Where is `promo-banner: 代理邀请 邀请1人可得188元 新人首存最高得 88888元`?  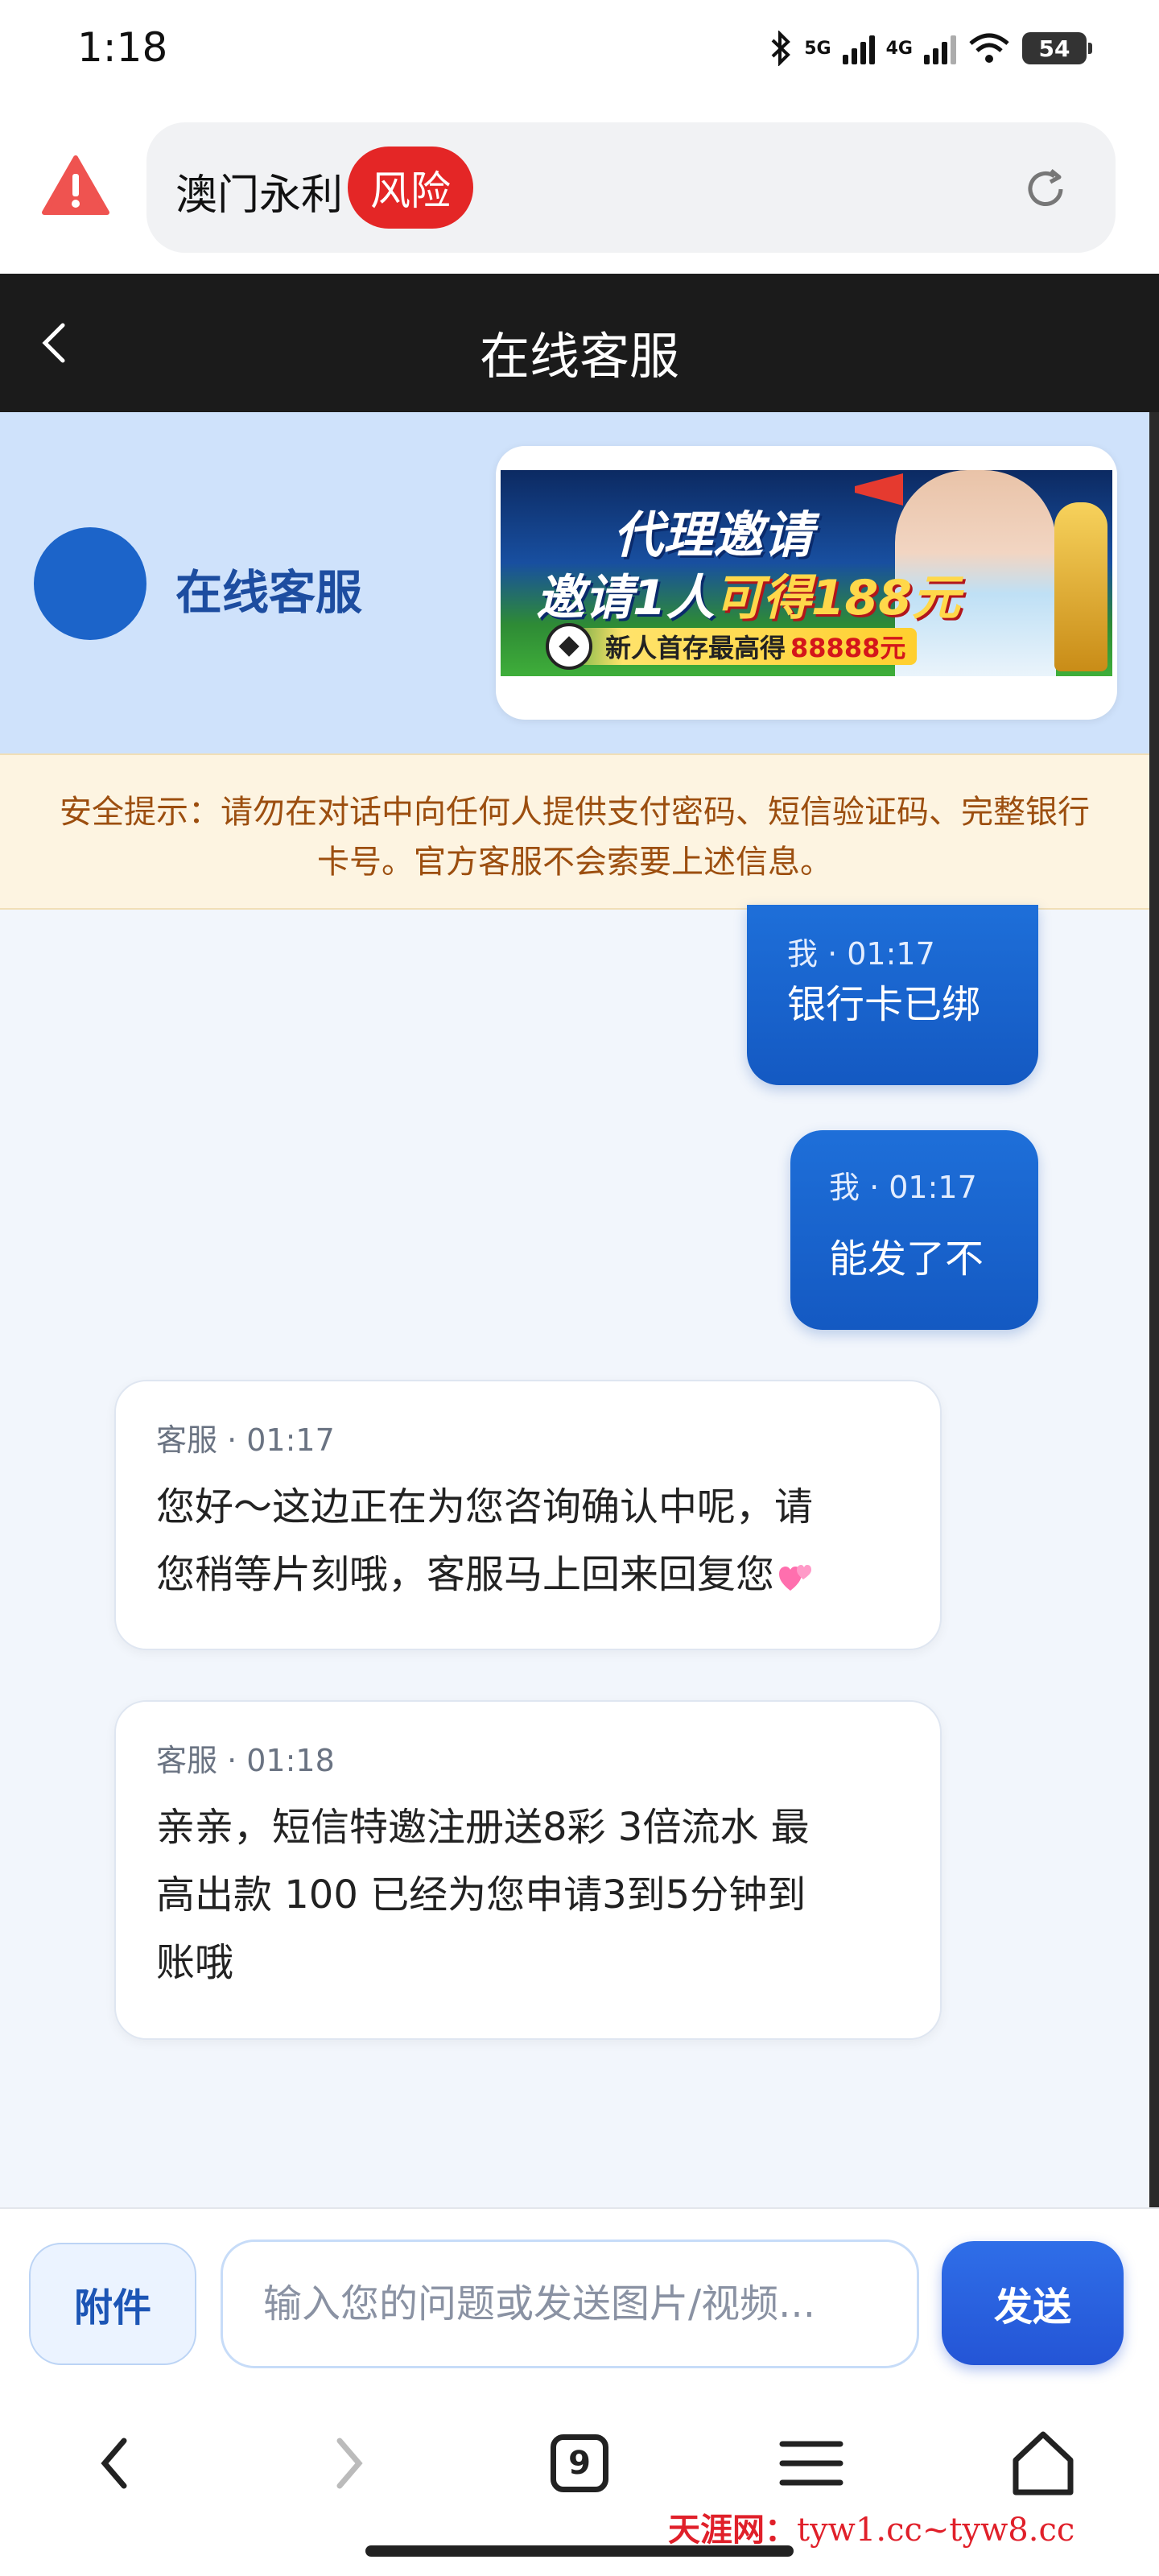
promo-banner: 代理邀请 邀请1人可得188元 新人首存最高得 88888元 is located at coordinates (806, 583).